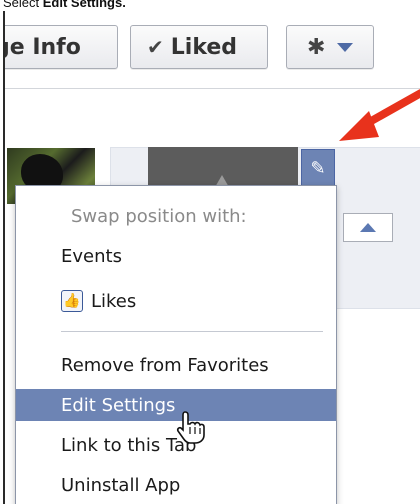 This screenshot has width=420, height=504. Describe the element at coordinates (72, 301) in the screenshot. I see `like-thumb-icon: 👍` at that location.